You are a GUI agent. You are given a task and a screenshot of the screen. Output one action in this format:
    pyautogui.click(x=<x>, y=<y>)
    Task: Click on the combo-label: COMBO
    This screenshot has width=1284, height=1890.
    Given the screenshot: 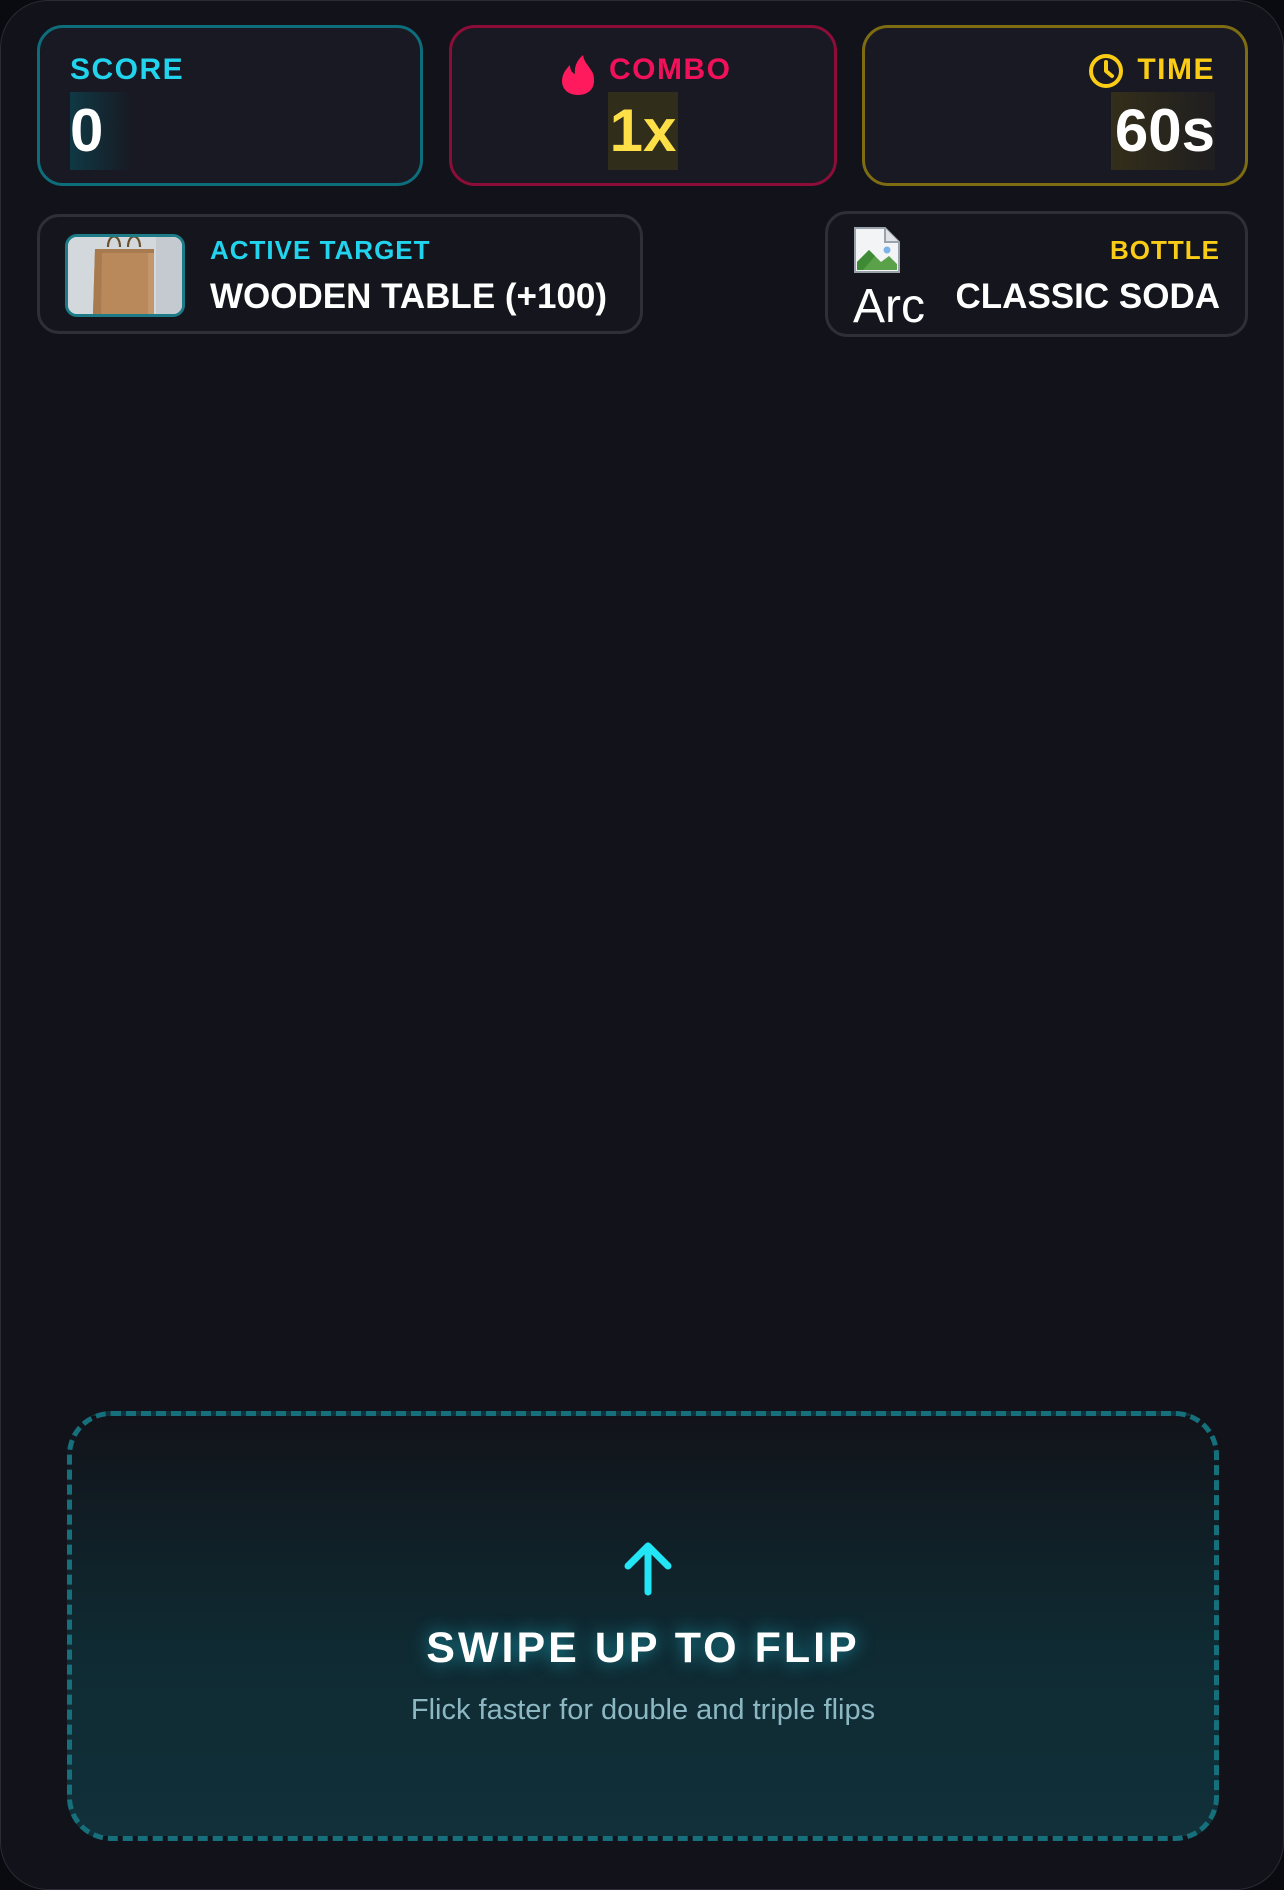 What is the action you would take?
    pyautogui.click(x=670, y=69)
    